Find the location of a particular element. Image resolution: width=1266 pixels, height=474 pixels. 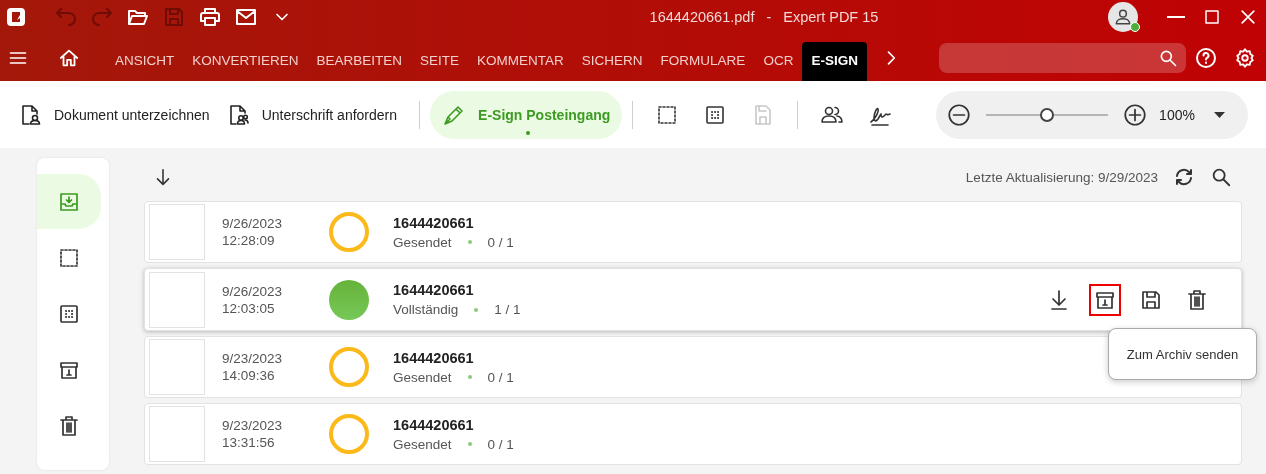

status-label: Vollständig is located at coordinates (426, 309).